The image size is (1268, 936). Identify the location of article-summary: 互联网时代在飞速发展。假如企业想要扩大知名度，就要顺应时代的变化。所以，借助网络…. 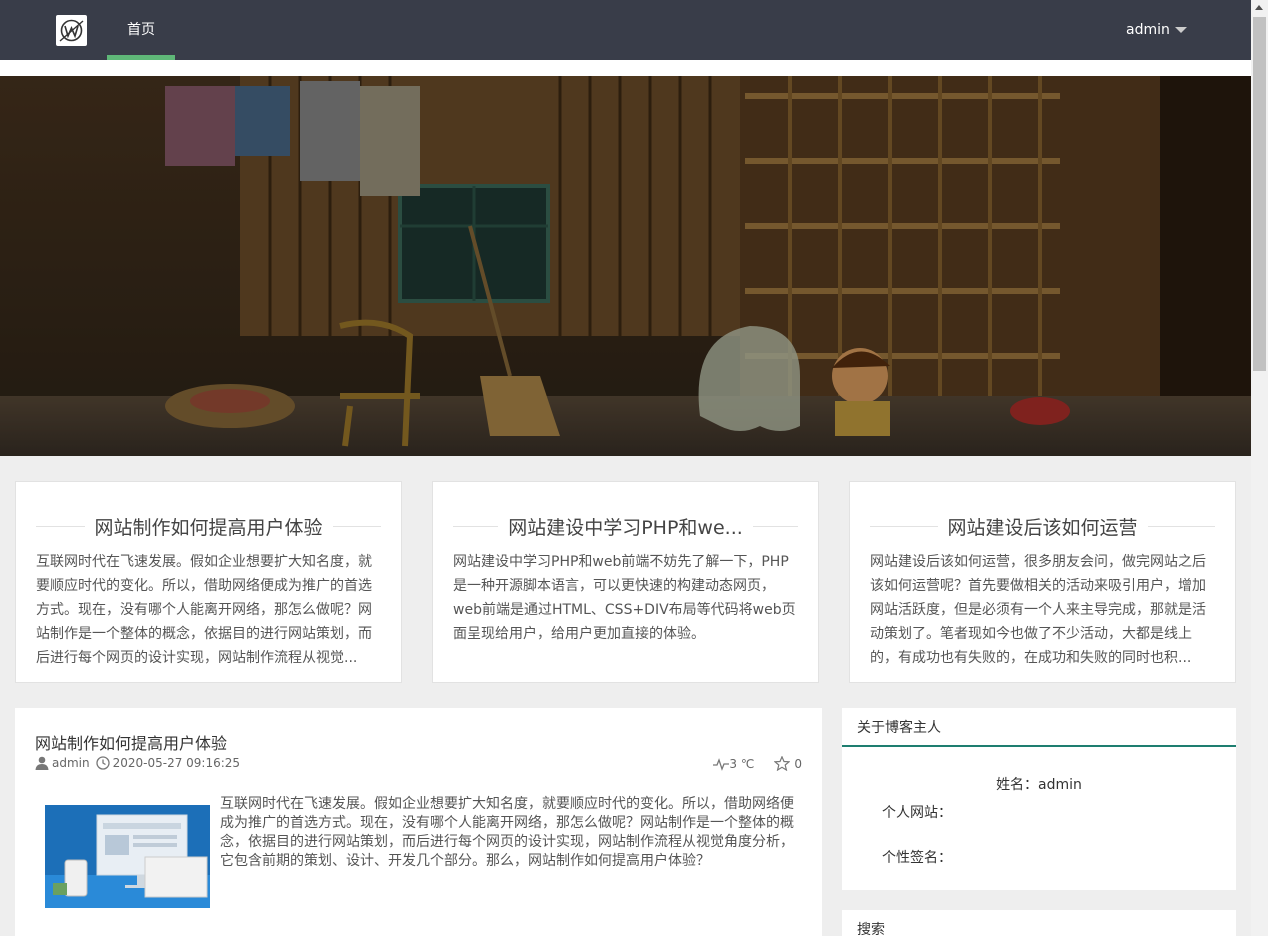
(507, 832).